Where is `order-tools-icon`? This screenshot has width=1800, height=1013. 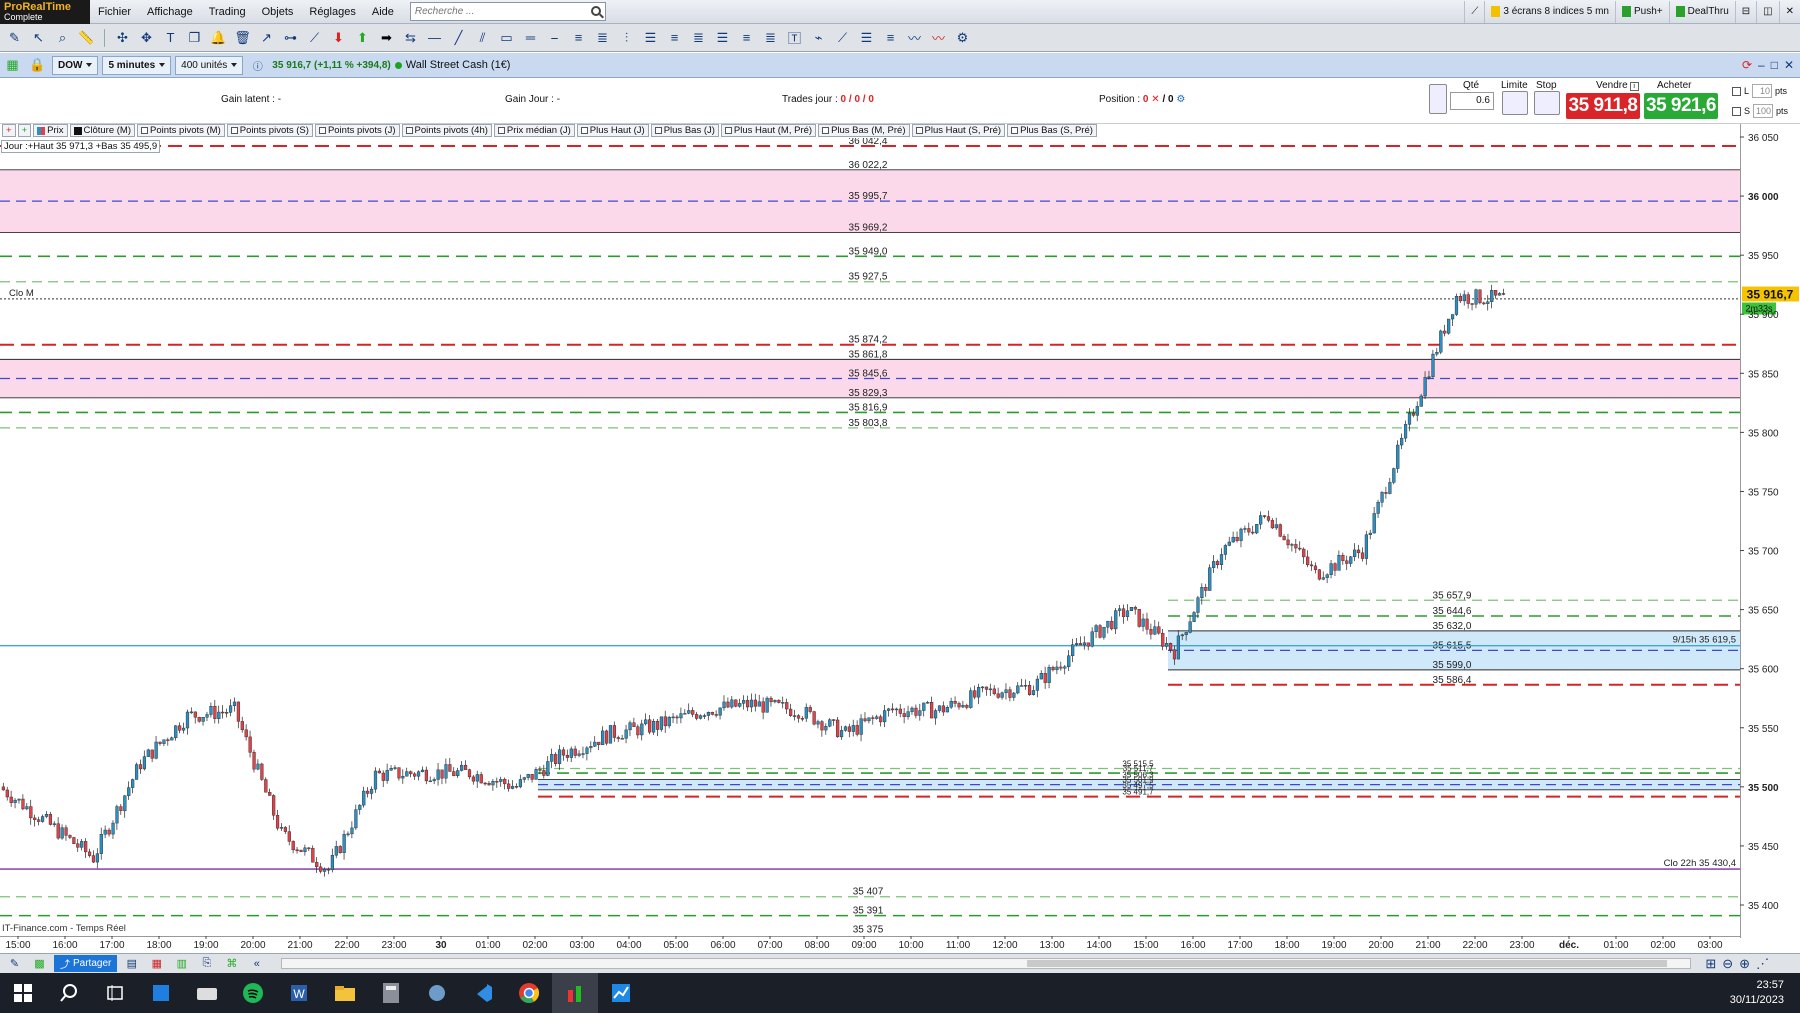
order-tools-icon is located at coordinates (1438, 99).